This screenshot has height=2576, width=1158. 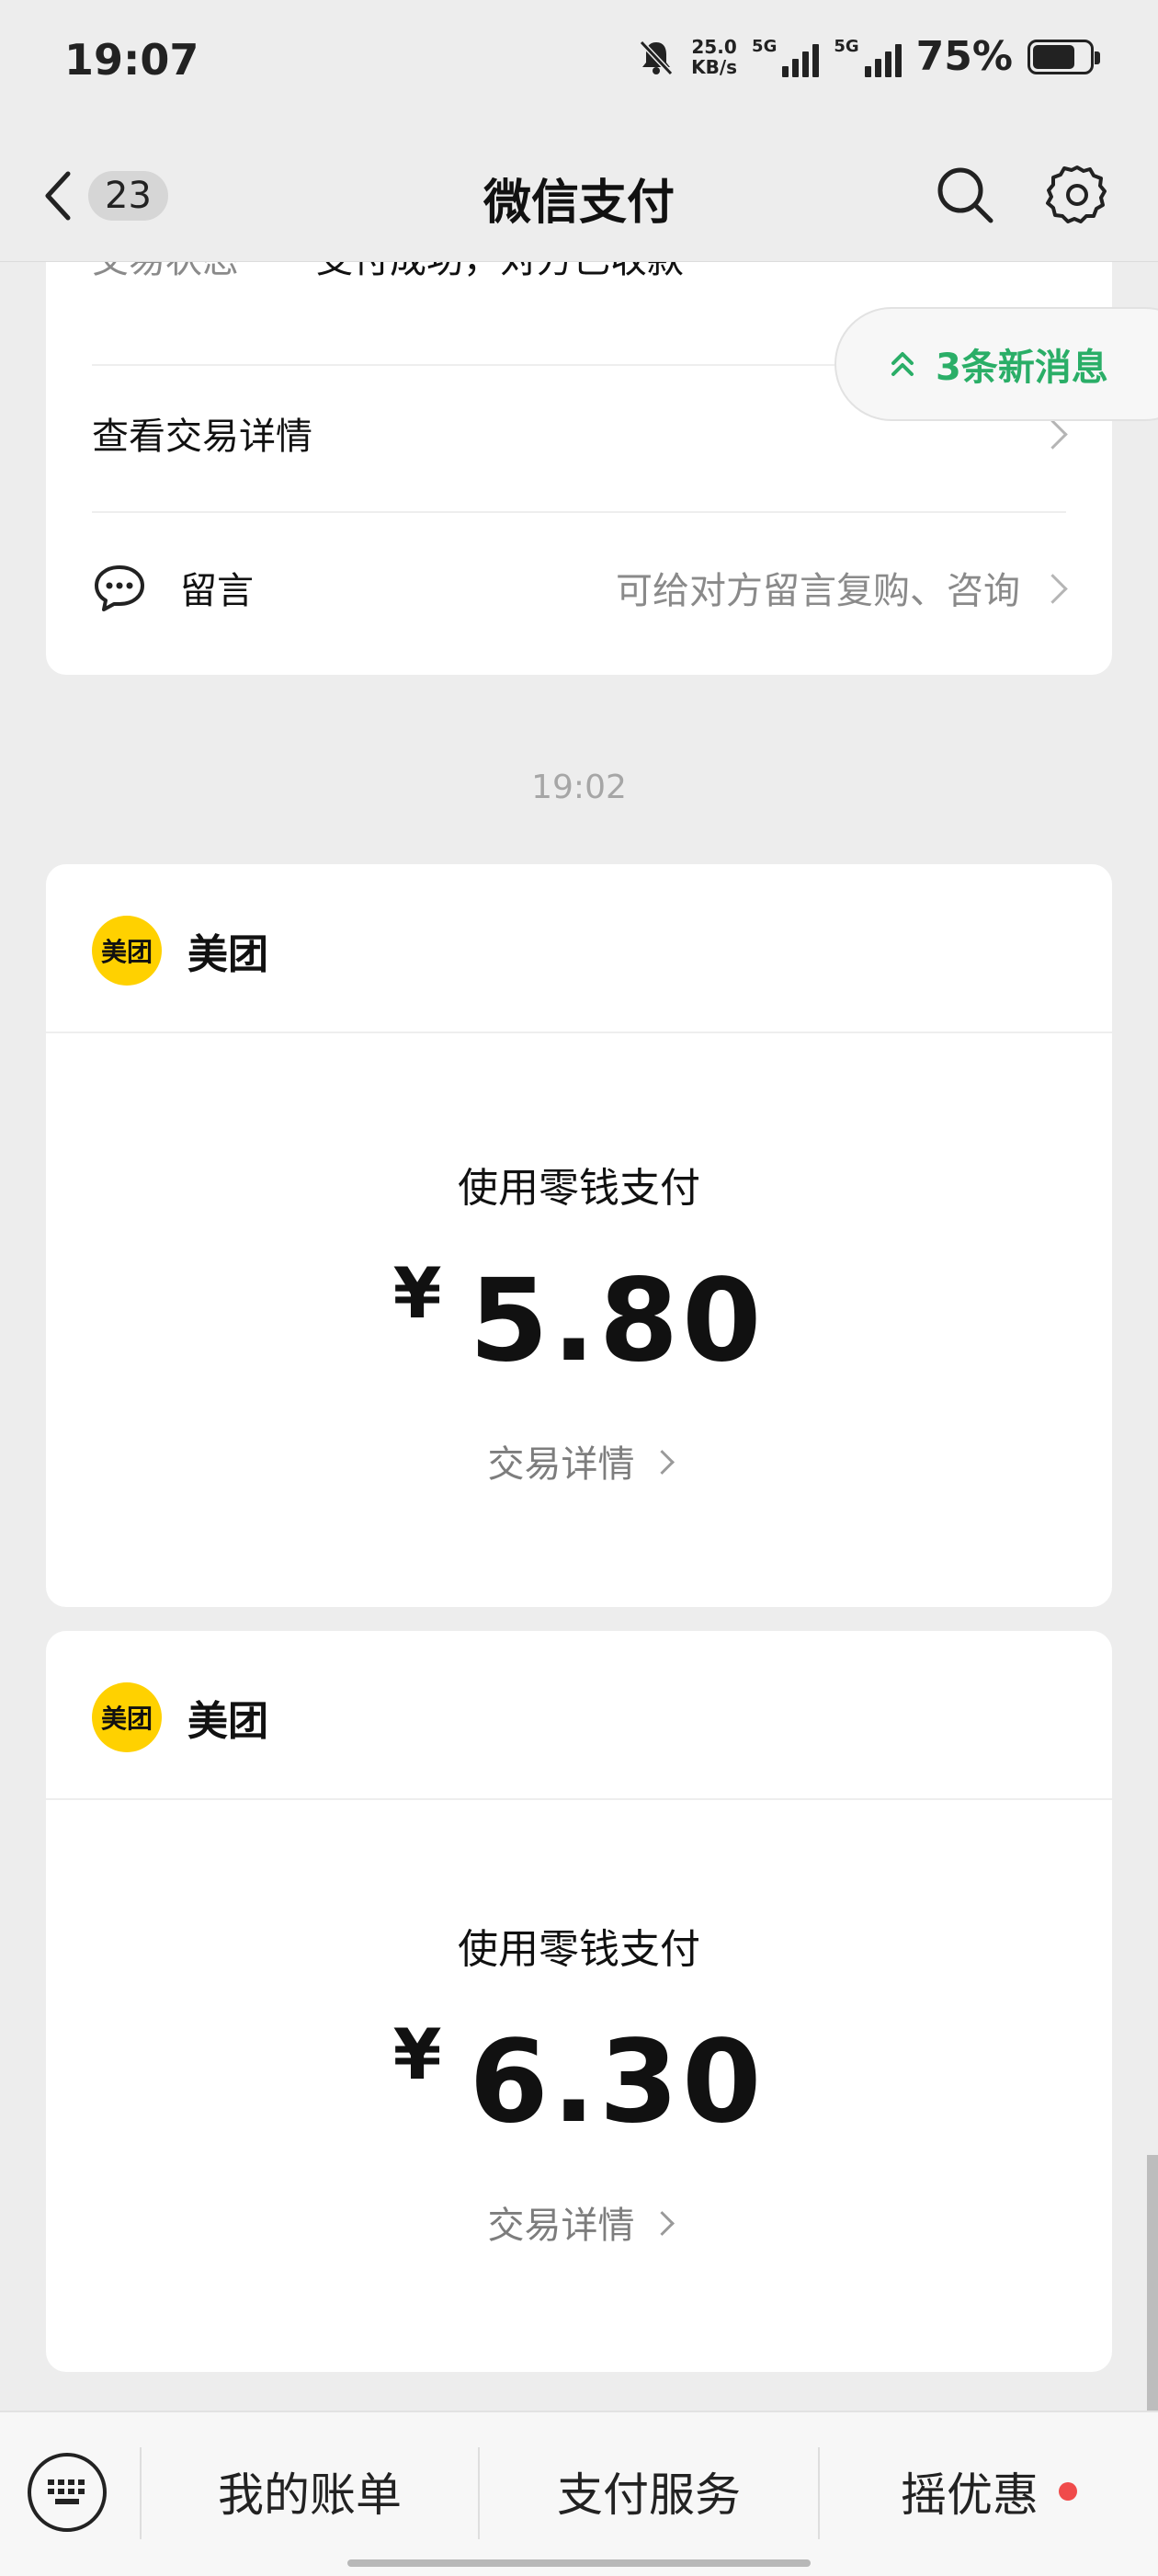 What do you see at coordinates (656, 57) in the screenshot?
I see `mute-bell-icon` at bounding box center [656, 57].